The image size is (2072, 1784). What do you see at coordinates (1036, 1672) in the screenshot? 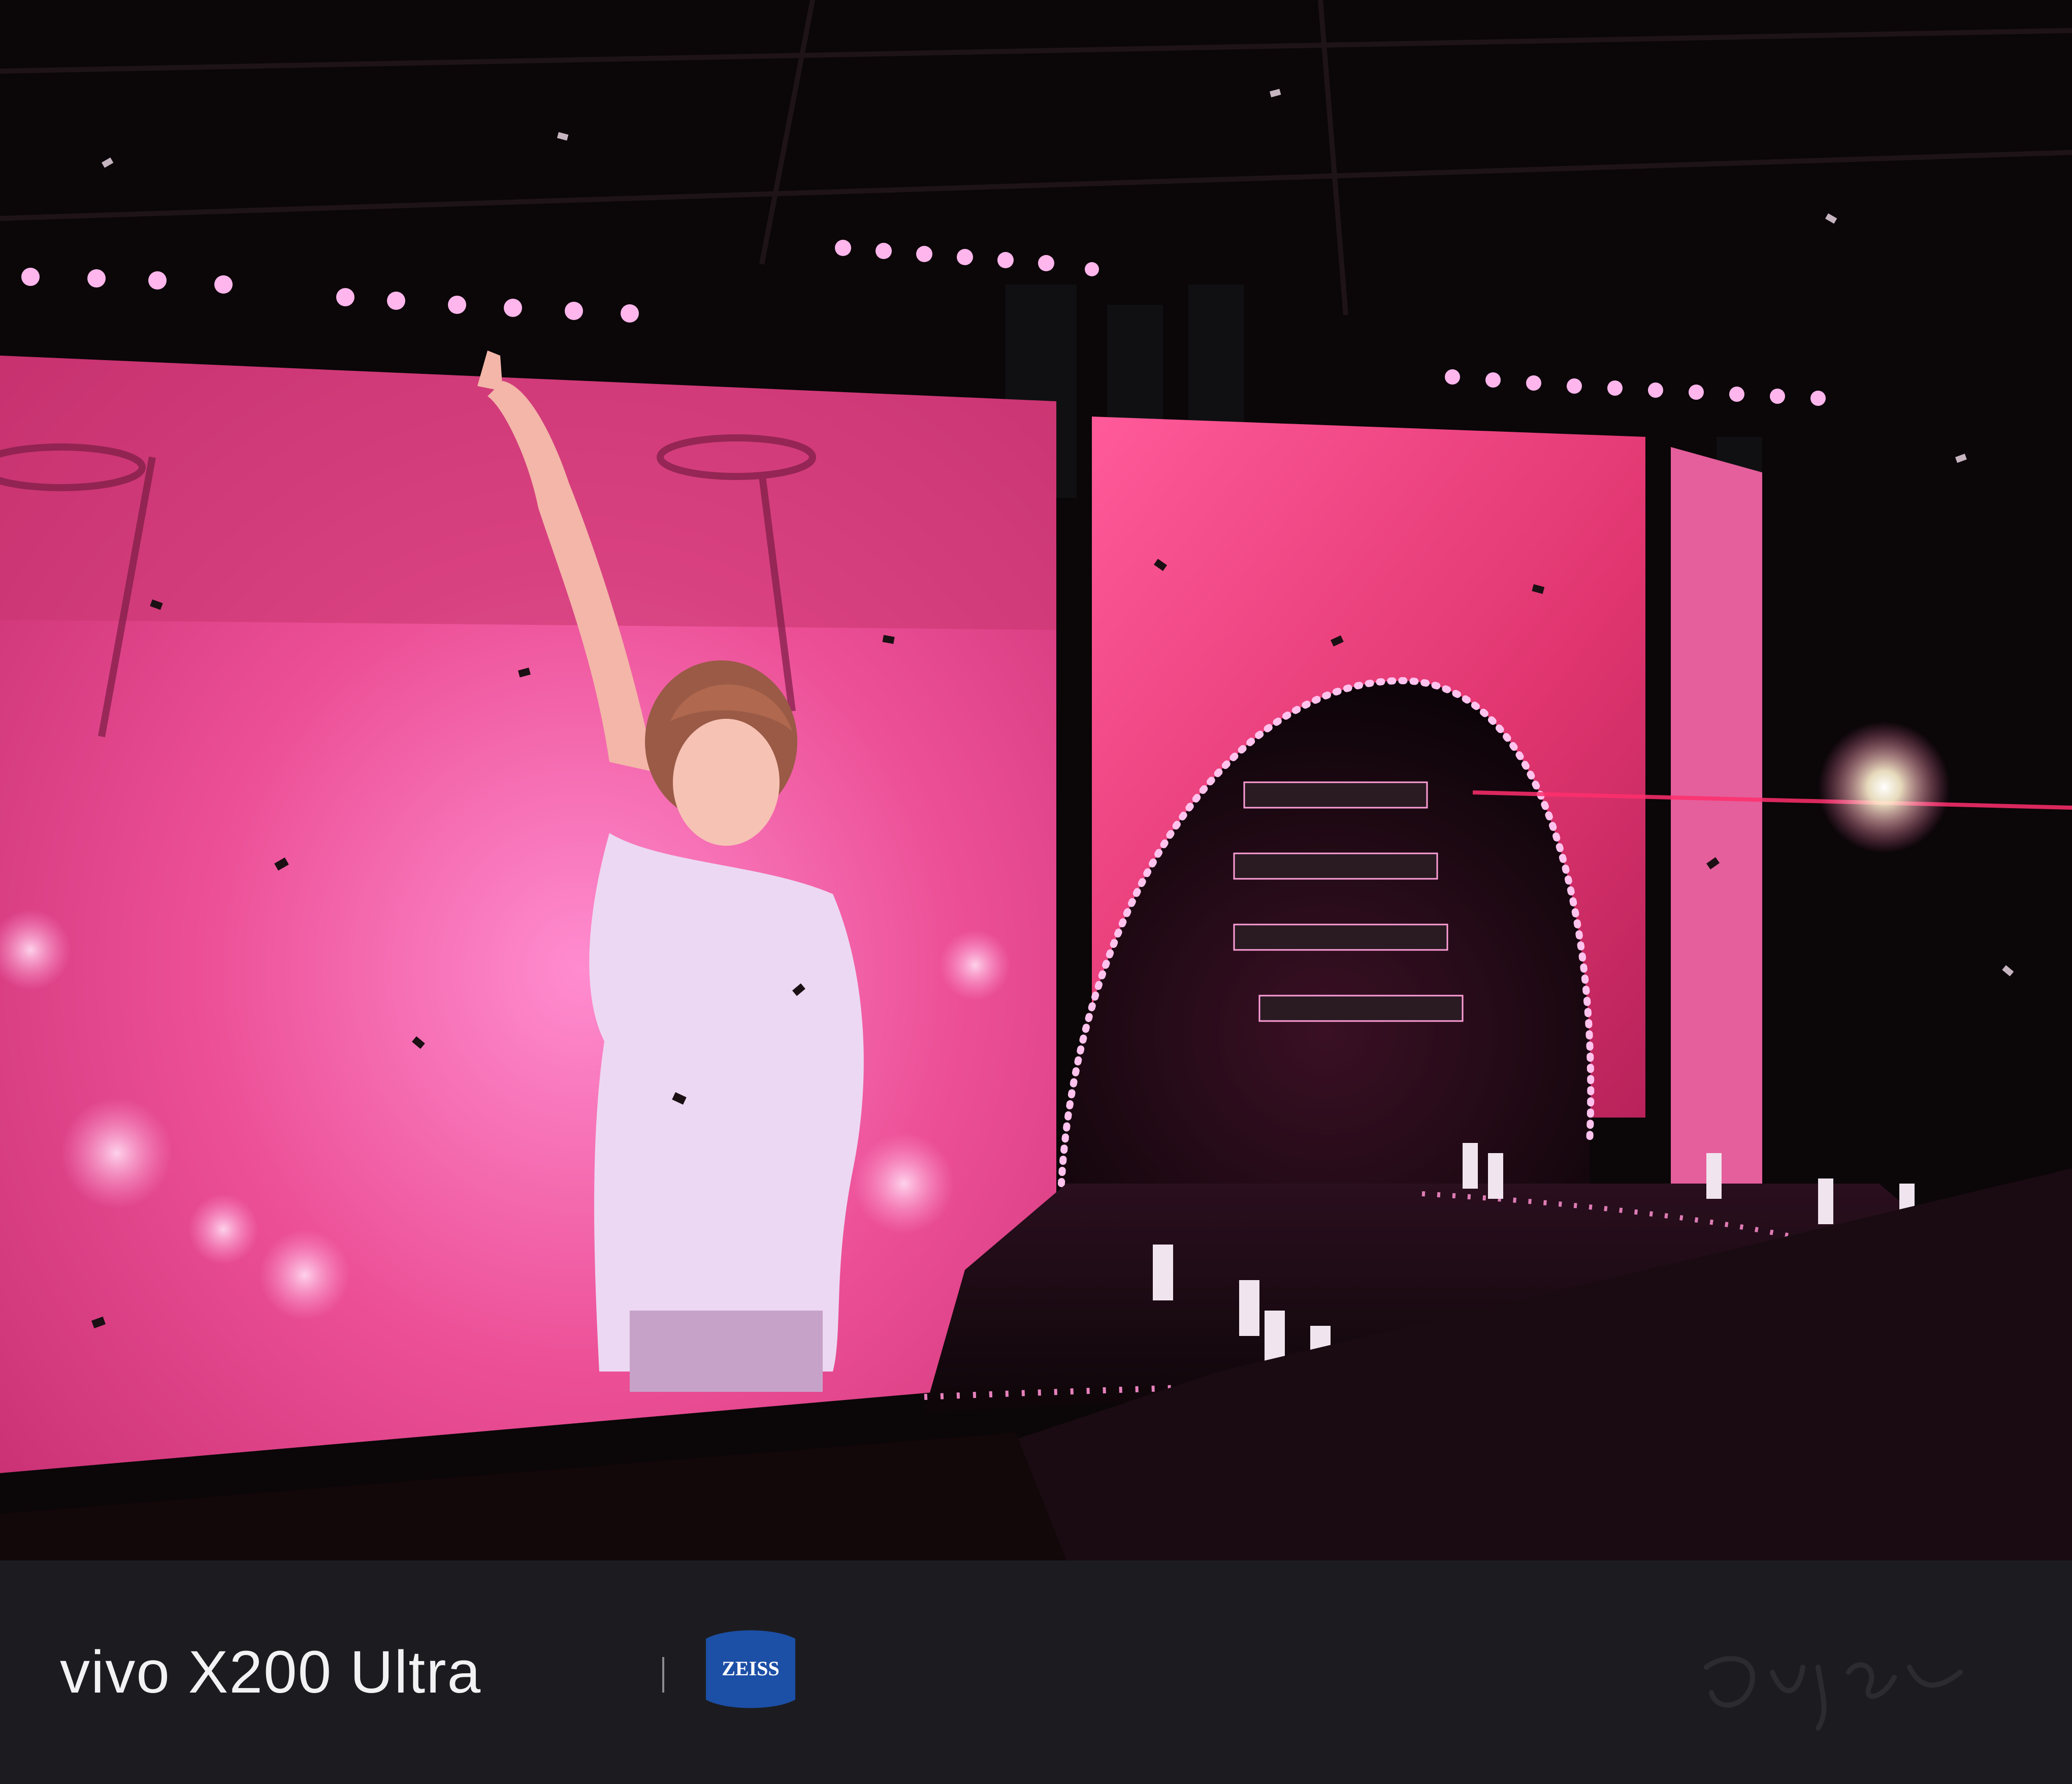
I see `camera-watermark-bar: vivo X200 Ultra ZEISS` at bounding box center [1036, 1672].